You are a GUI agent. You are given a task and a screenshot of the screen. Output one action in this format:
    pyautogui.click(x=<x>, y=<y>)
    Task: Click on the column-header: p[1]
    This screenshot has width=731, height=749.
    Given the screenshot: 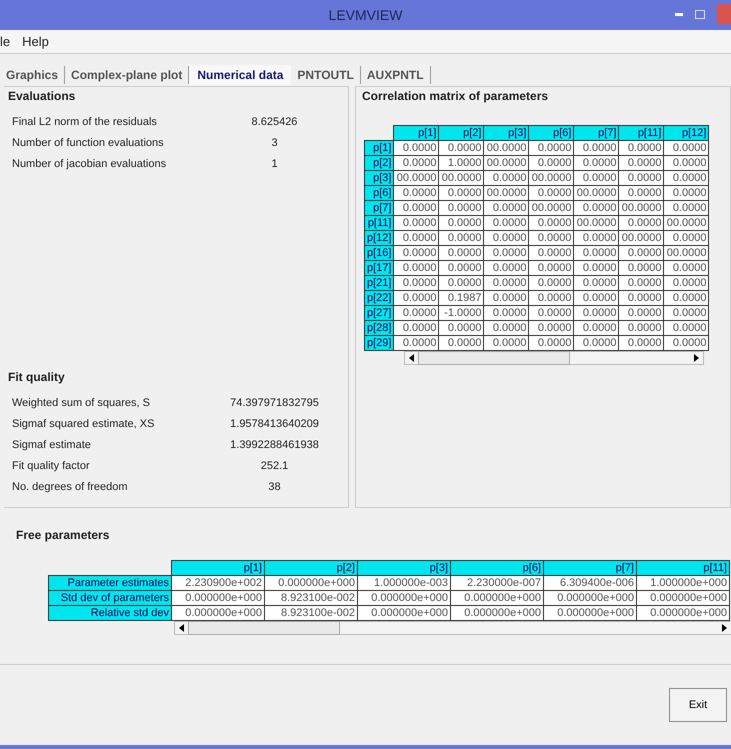 What is the action you would take?
    pyautogui.click(x=218, y=568)
    